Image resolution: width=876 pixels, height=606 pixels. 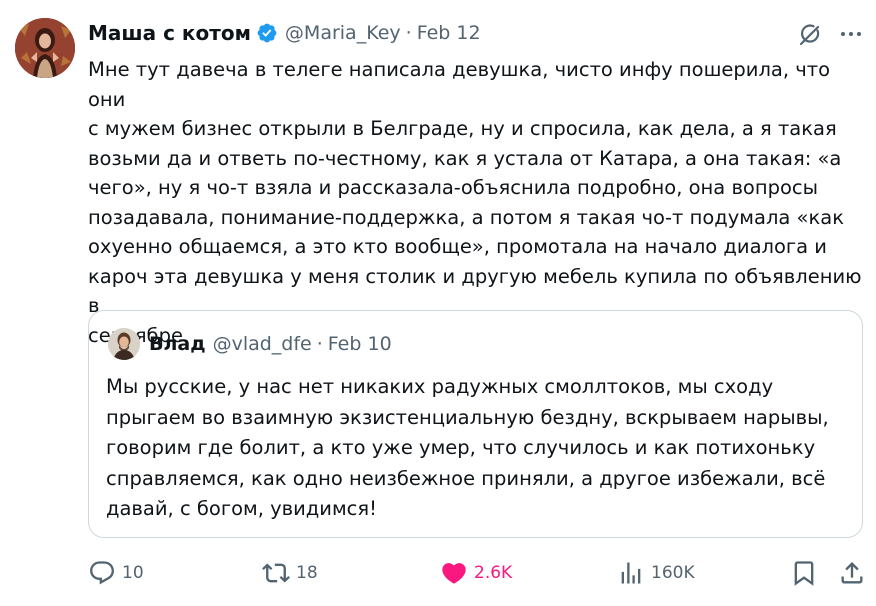 I want to click on repost-button: 18, so click(x=290, y=573).